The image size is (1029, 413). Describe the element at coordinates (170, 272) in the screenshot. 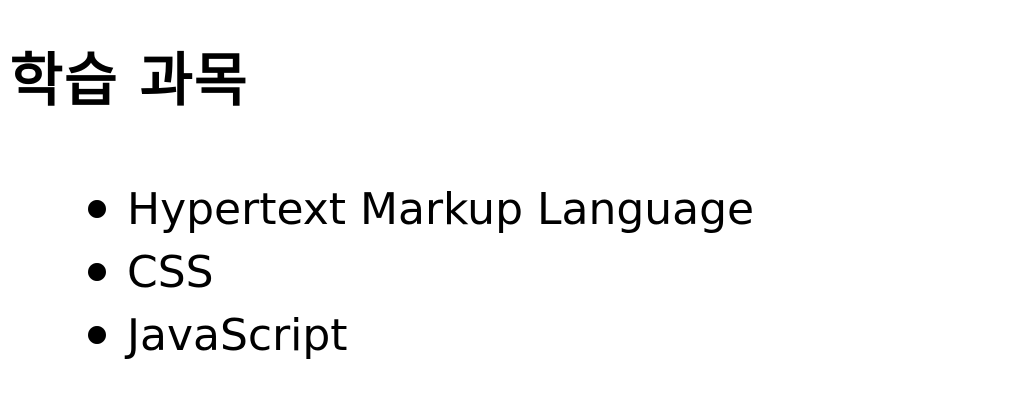

I see `list-item-label: CSS` at that location.